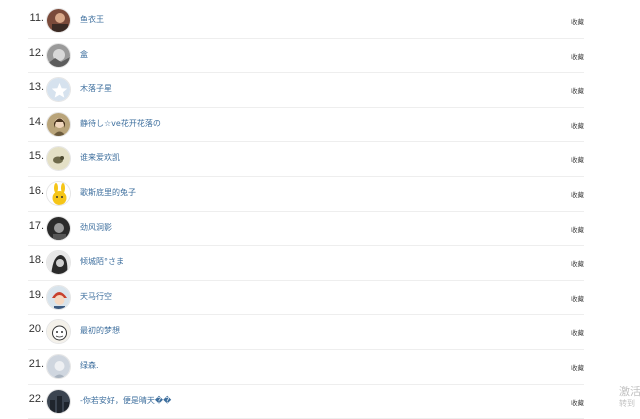  Describe the element at coordinates (306, 229) in the screenshot. I see `list-item: 17. 劲风洞影 收藏` at that location.